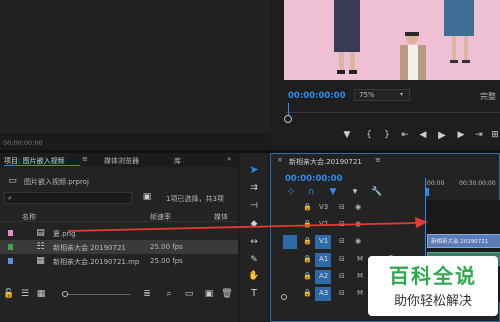 This screenshot has height=322, width=500. Describe the element at coordinates (432, 301) in the screenshot. I see `watermark-subtitle: 助你轻松解决` at that location.